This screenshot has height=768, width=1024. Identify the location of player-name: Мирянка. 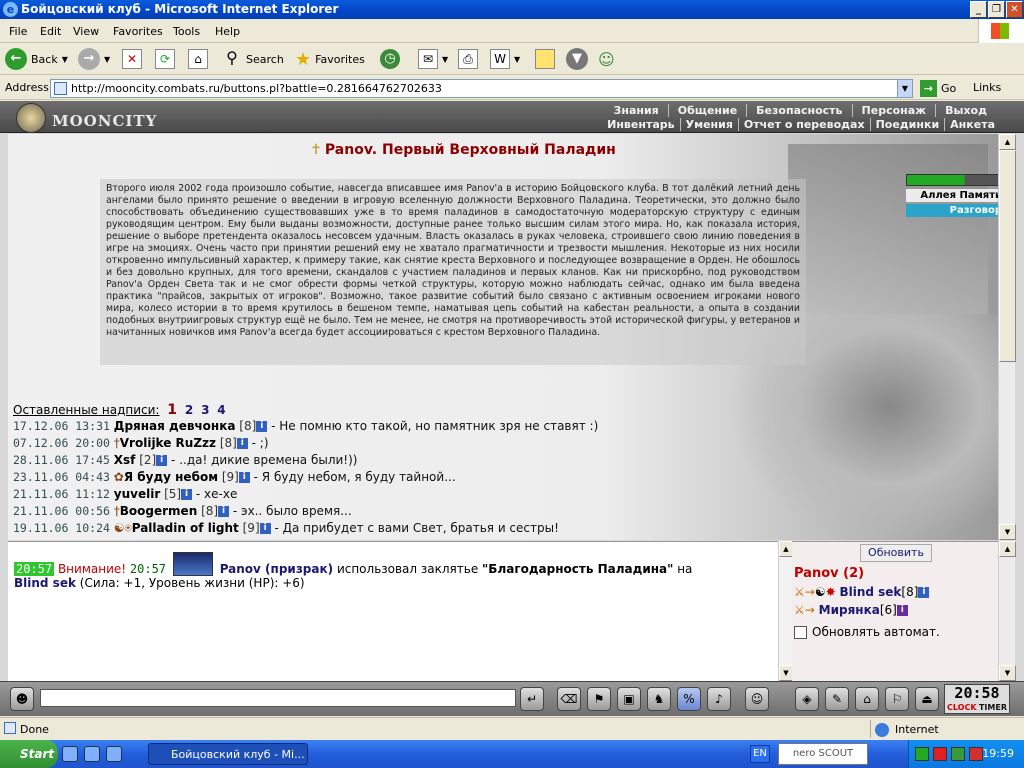
(849, 610).